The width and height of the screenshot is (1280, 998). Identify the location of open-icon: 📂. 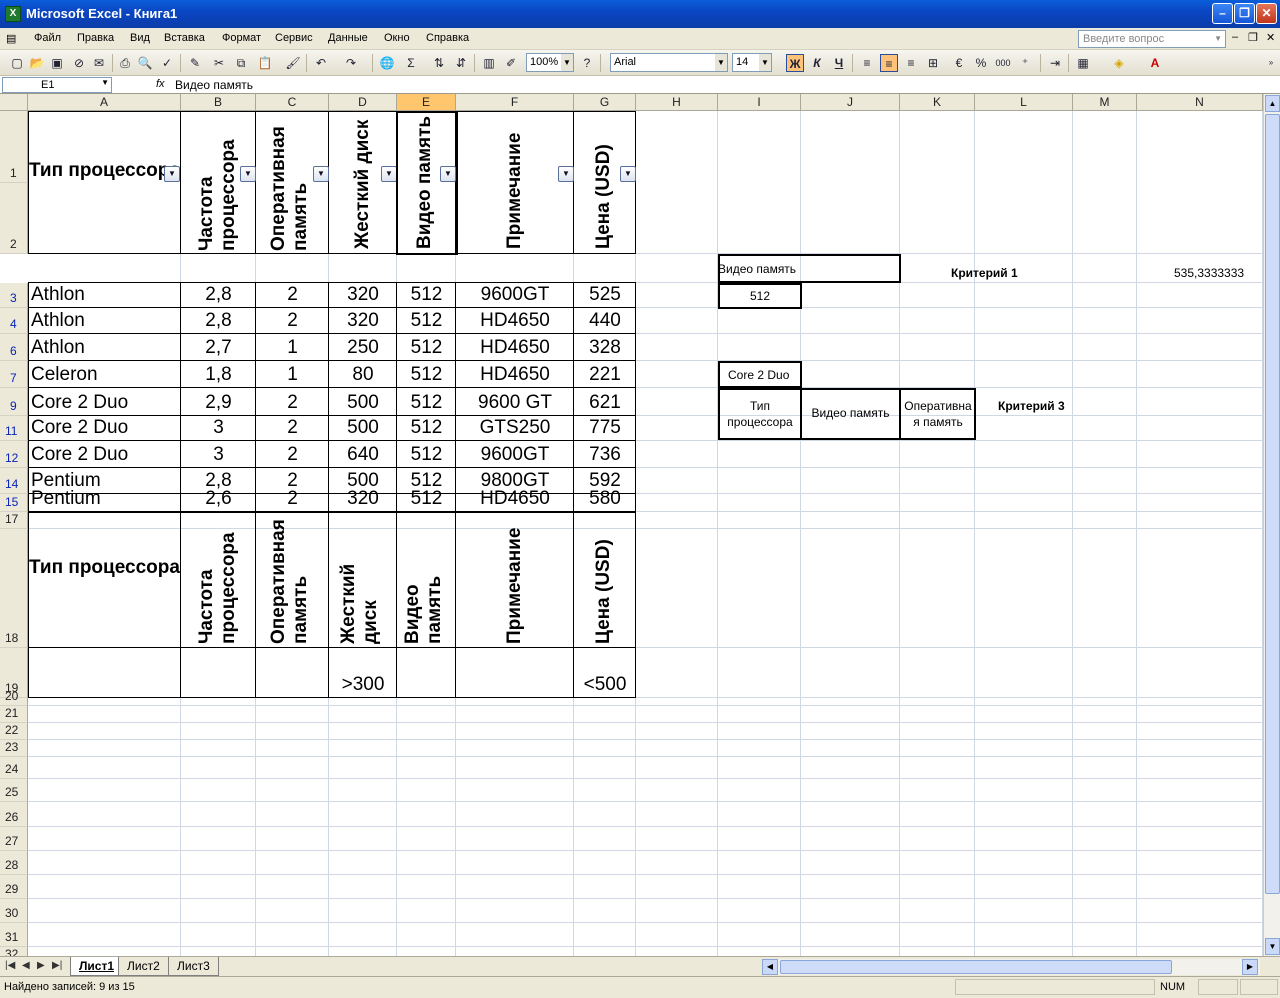
(37, 63).